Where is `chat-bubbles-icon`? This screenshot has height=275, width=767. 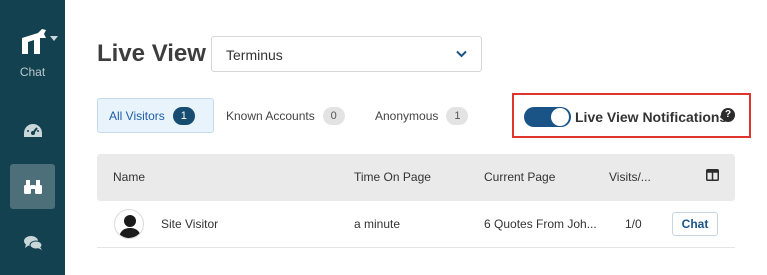
chat-bubbles-icon is located at coordinates (32, 242).